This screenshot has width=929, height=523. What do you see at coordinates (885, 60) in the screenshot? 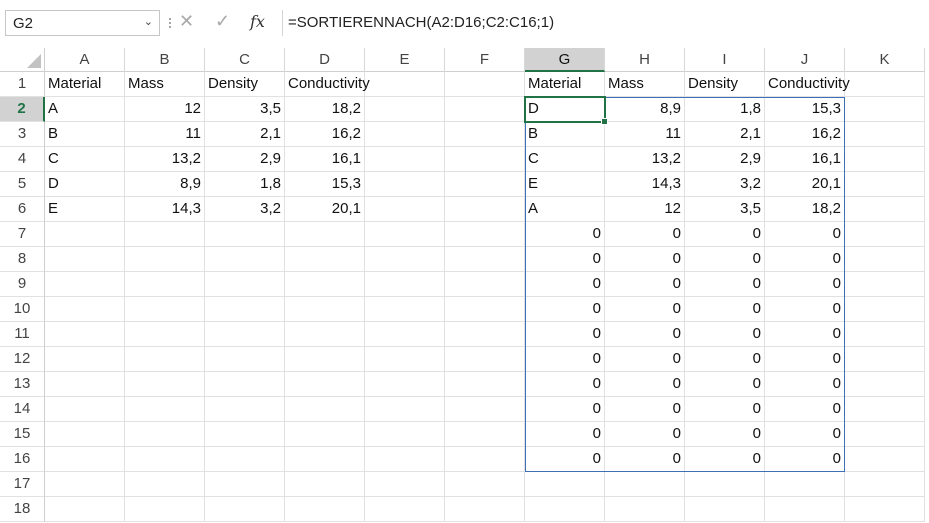
I see `column-header-k: K` at bounding box center [885, 60].